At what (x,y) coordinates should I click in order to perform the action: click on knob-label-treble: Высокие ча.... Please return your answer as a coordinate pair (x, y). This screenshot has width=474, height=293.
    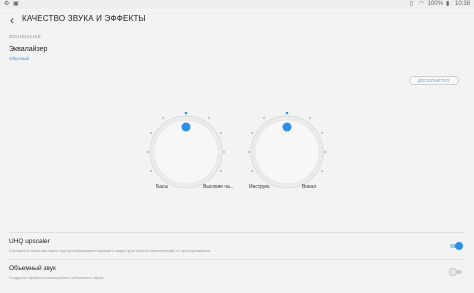
    Looking at the image, I should click on (218, 187).